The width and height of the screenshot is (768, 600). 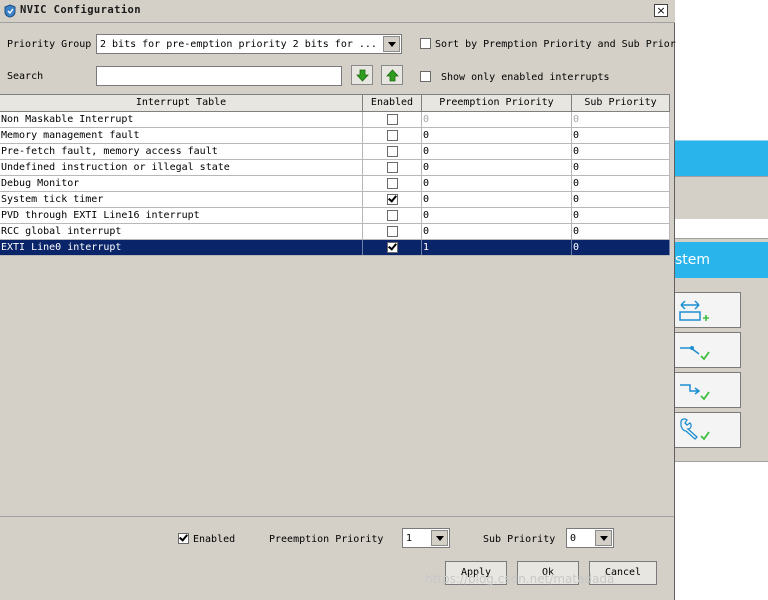 I want to click on sub-priority-value: 0, so click(x=573, y=538).